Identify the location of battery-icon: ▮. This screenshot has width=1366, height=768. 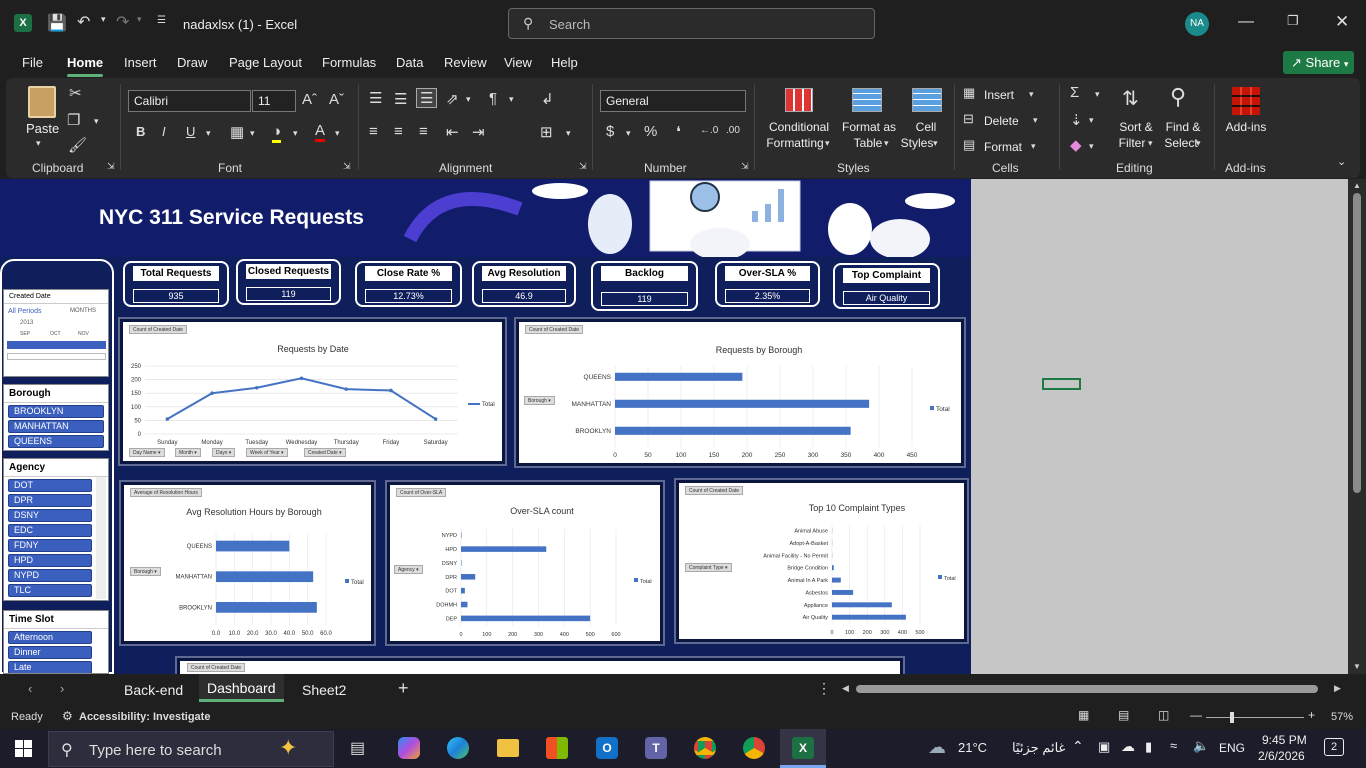
(1148, 747).